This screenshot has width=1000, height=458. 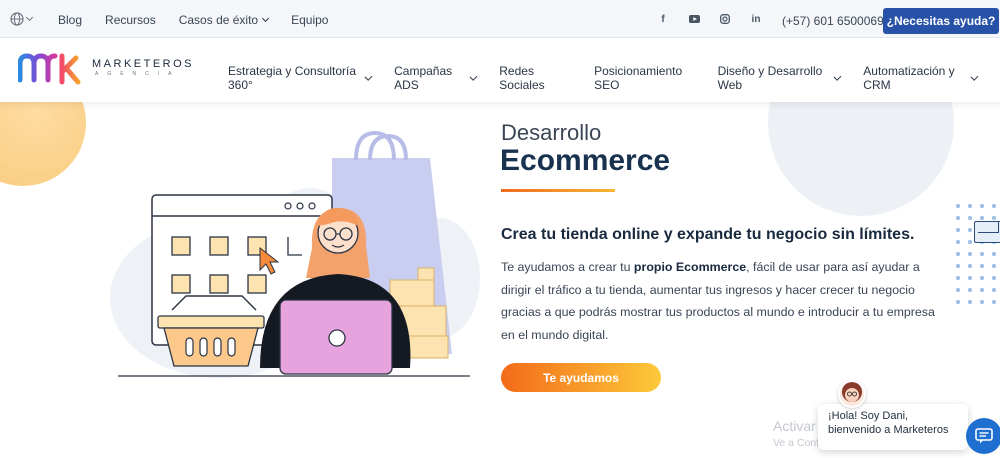 I want to click on top-link-equipo: Equipo, so click(x=309, y=20).